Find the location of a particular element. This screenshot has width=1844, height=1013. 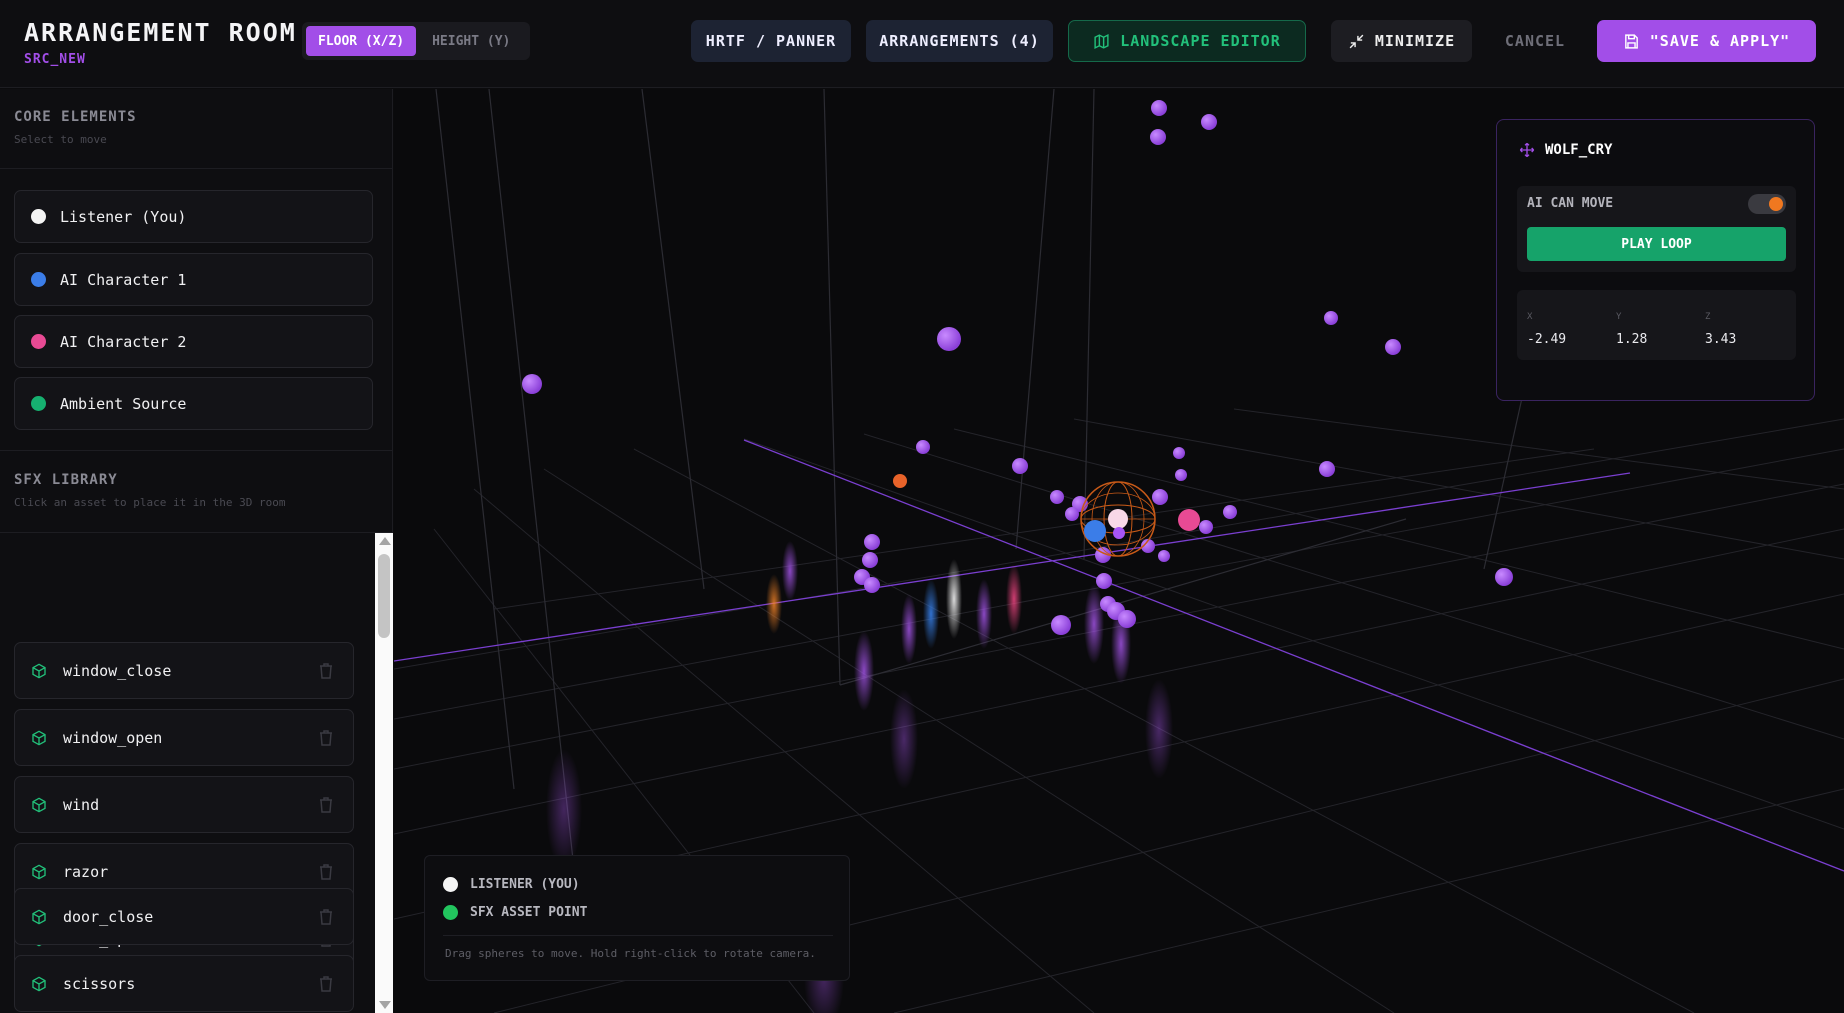

listener-sphere is located at coordinates (1118, 519).